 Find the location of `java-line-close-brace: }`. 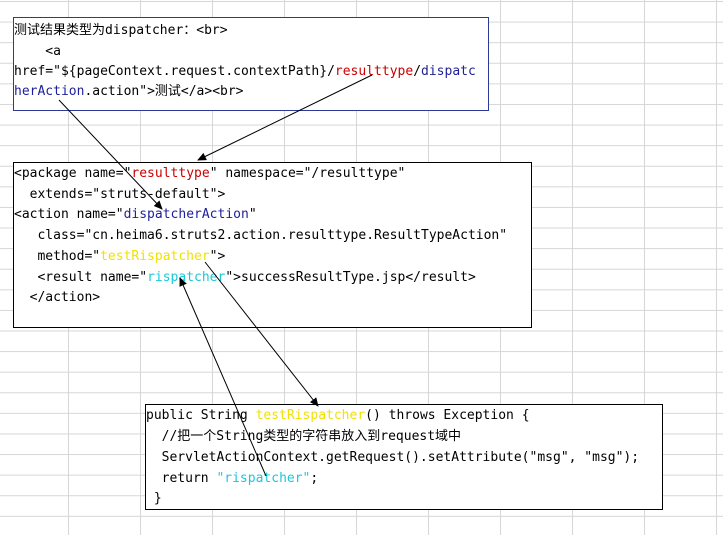

java-line-close-brace: } is located at coordinates (154, 498).